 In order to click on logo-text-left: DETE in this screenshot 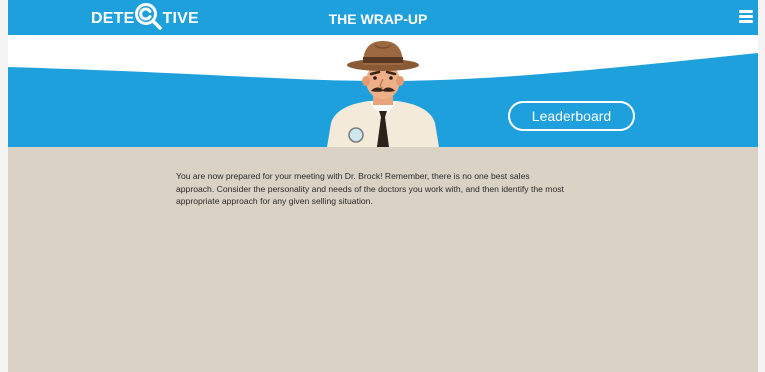, I will do `click(113, 18)`.